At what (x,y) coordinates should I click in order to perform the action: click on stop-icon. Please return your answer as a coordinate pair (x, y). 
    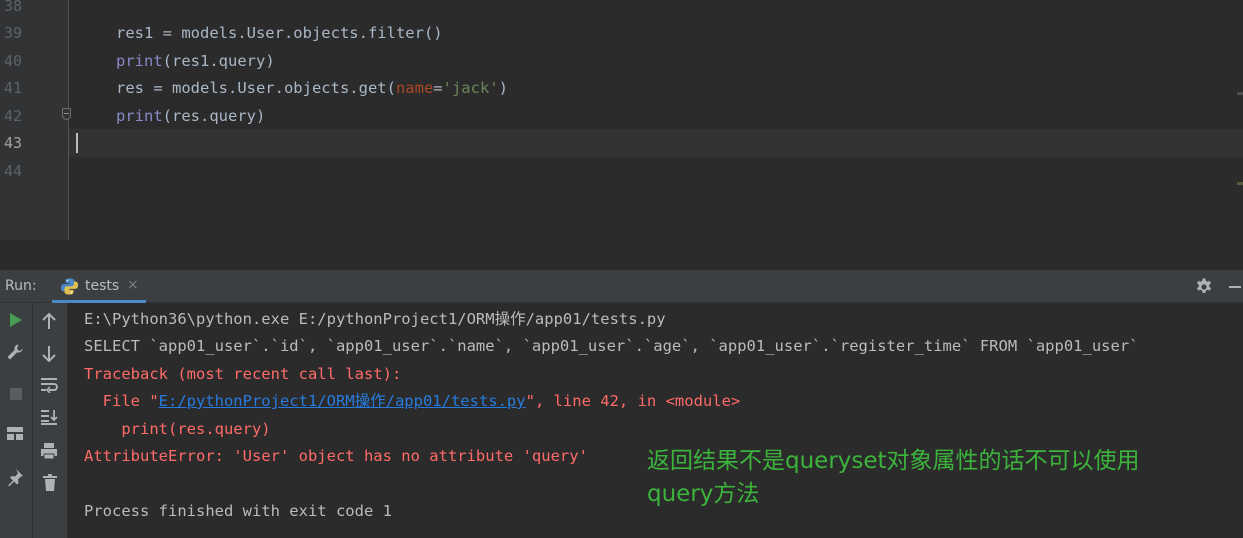
    Looking at the image, I should click on (16, 396).